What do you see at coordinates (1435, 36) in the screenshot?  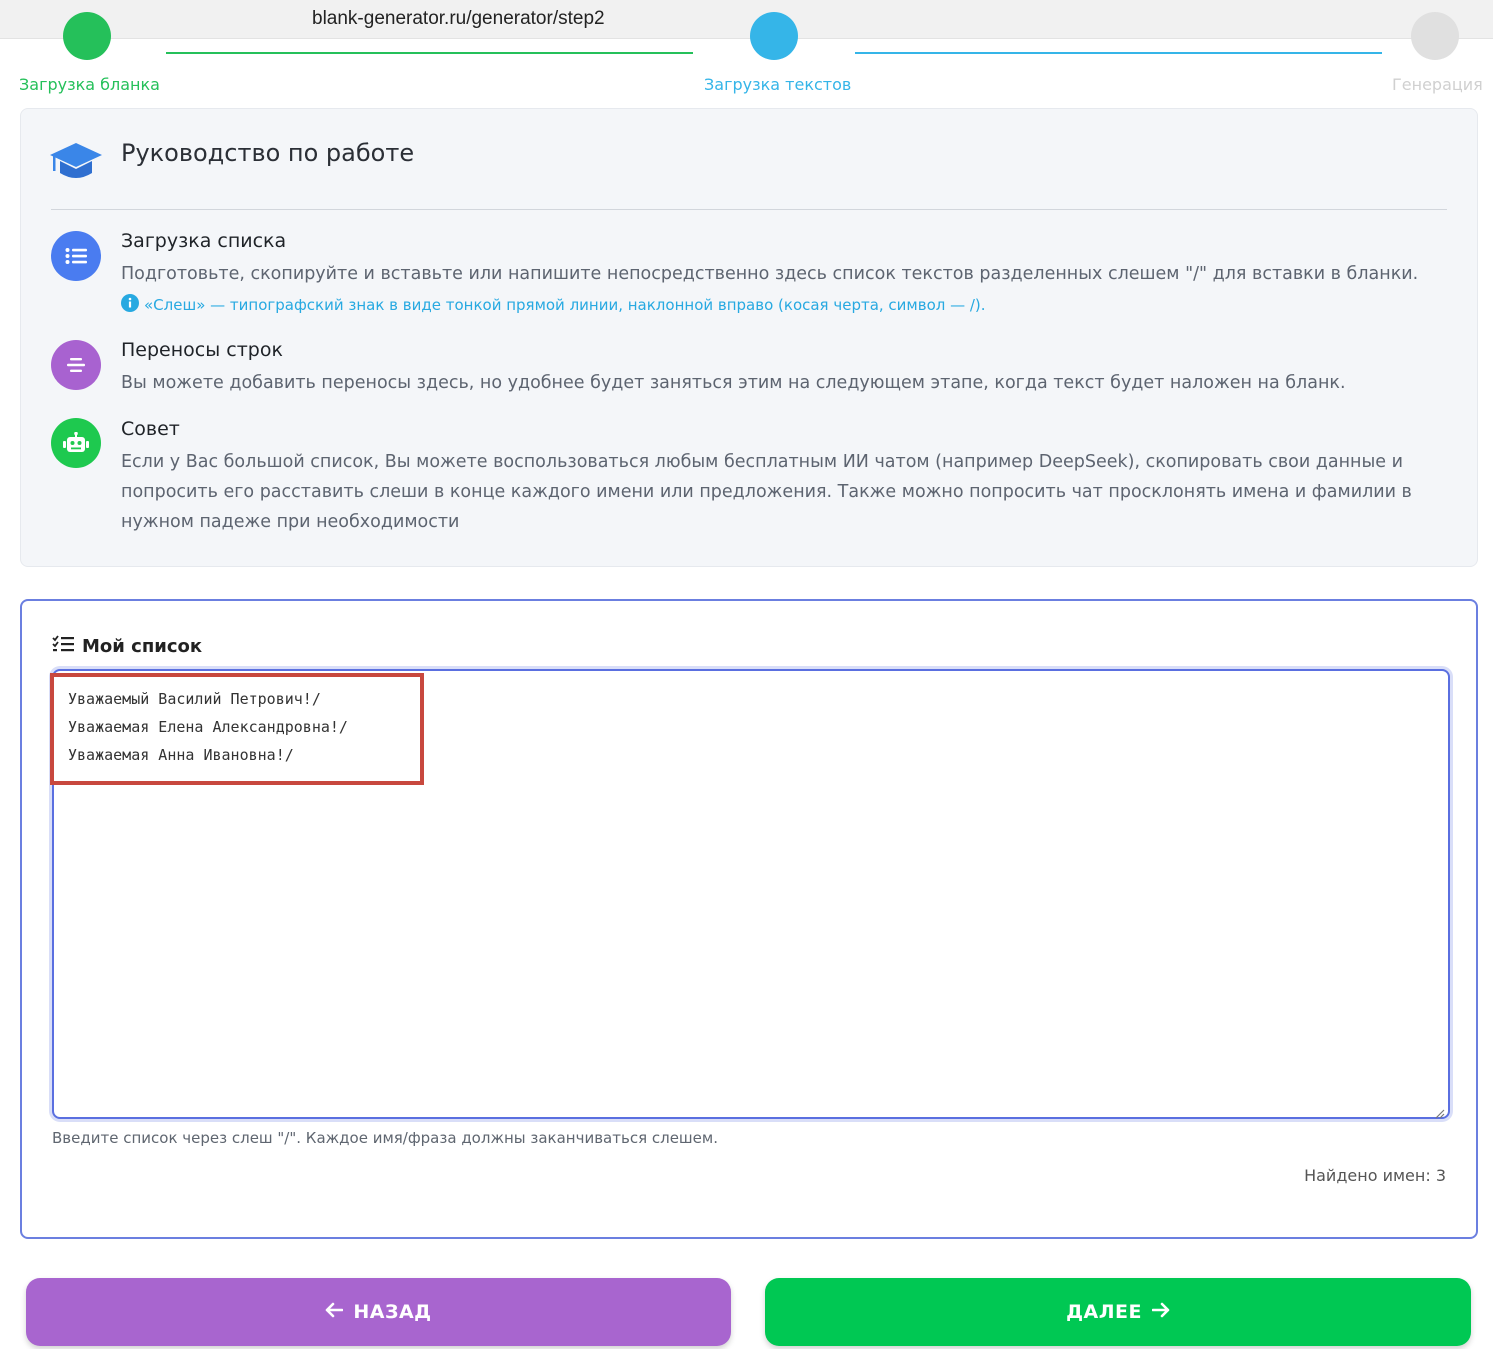 I see `step-3-circle` at bounding box center [1435, 36].